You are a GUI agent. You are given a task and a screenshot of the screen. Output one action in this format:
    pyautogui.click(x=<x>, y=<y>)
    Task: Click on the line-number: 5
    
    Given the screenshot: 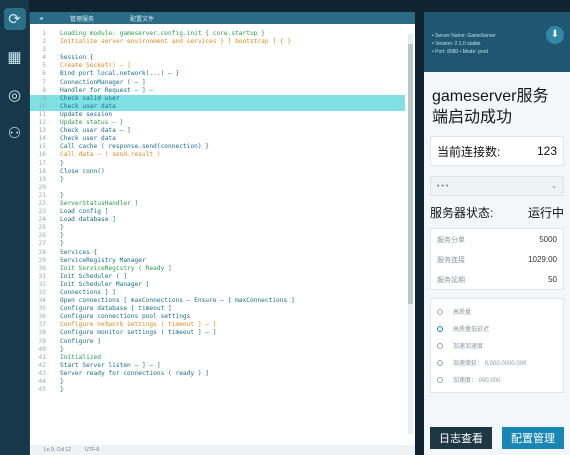 What is the action you would take?
    pyautogui.click(x=44, y=66)
    